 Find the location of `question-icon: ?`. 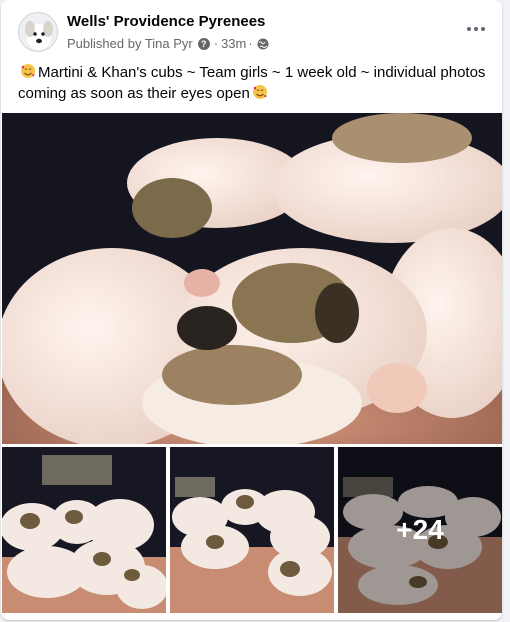

question-icon: ? is located at coordinates (203, 43).